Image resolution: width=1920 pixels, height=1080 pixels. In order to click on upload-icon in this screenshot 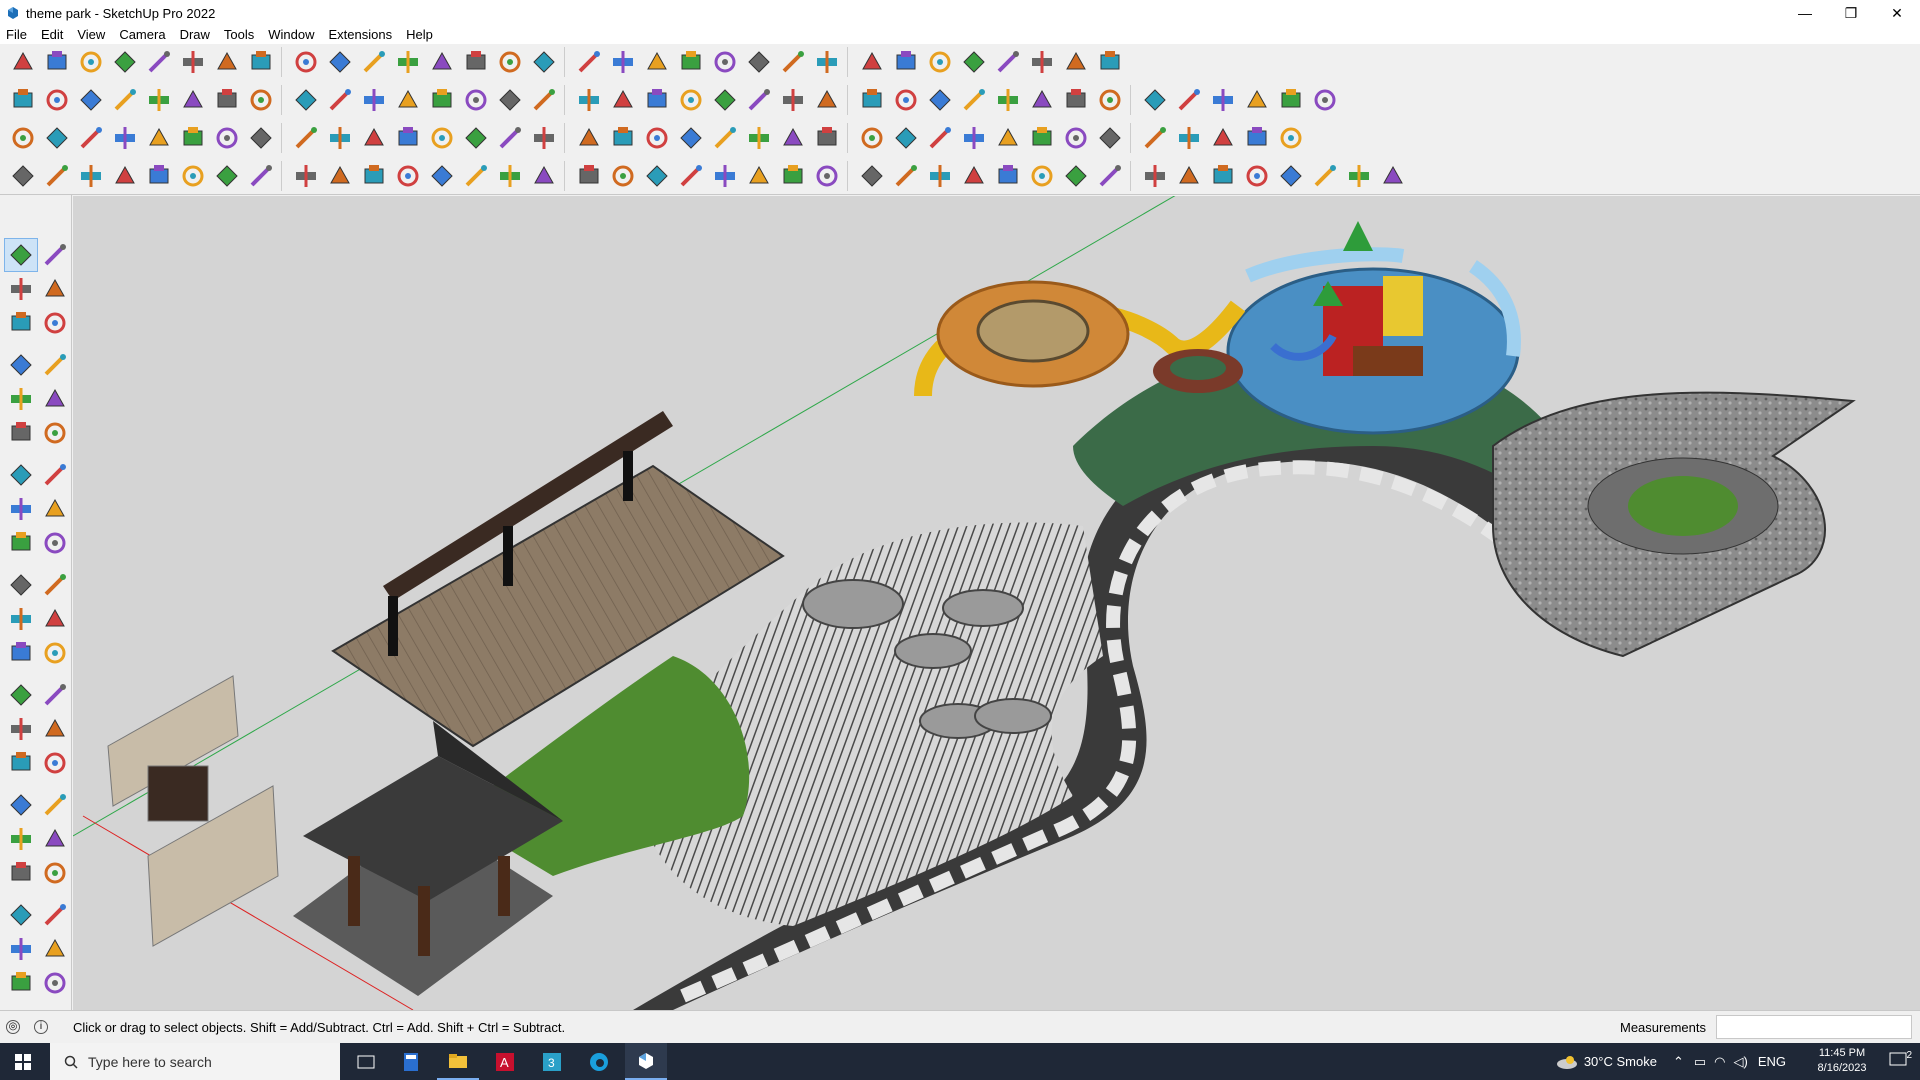, I will do `click(872, 62)`.